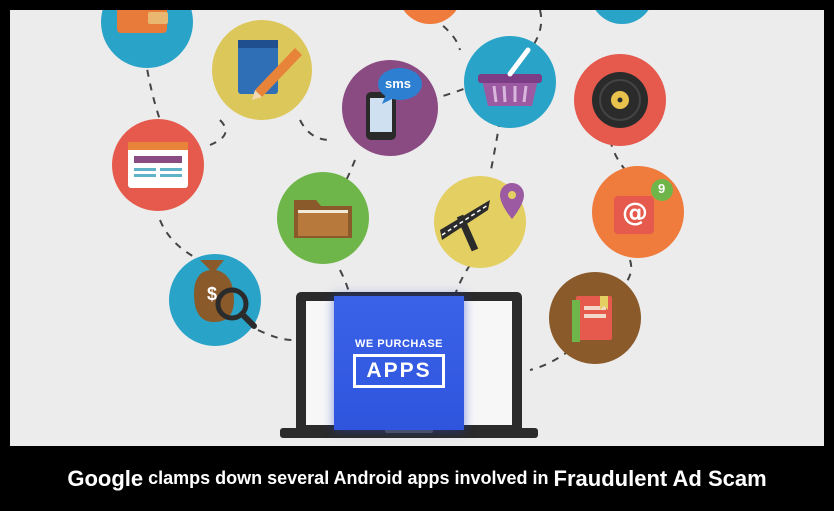  What do you see at coordinates (595, 318) in the screenshot?
I see `book-icon` at bounding box center [595, 318].